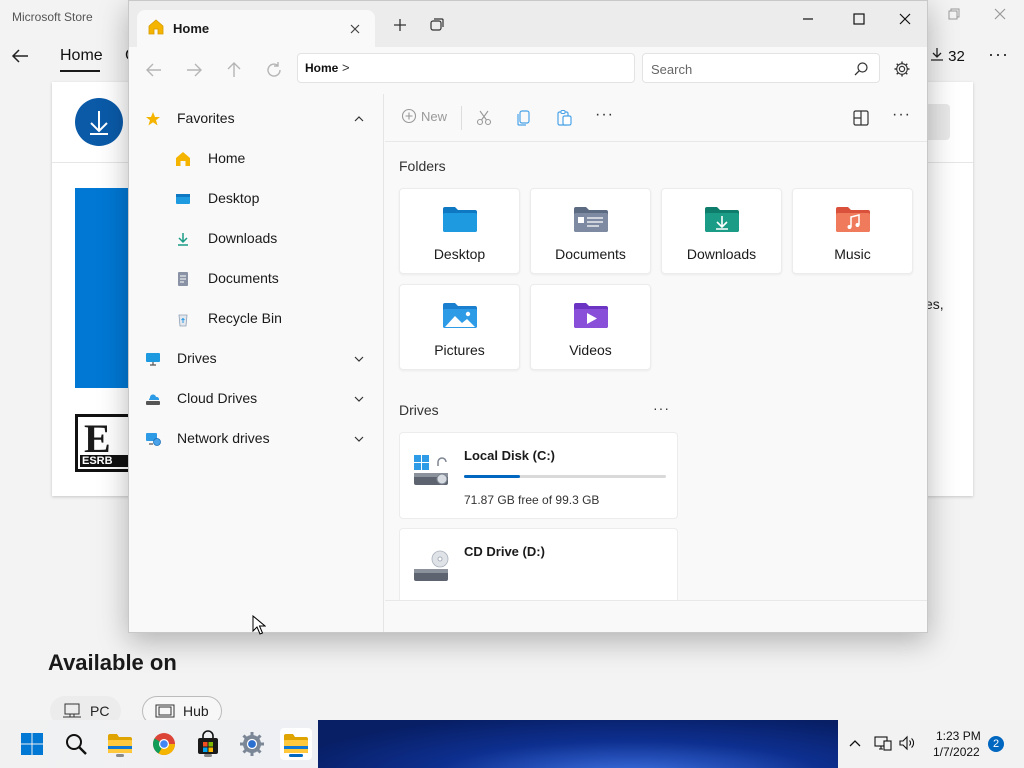 The height and width of the screenshot is (768, 1024). What do you see at coordinates (81, 56) in the screenshot?
I see `store-nav-home: Home` at bounding box center [81, 56].